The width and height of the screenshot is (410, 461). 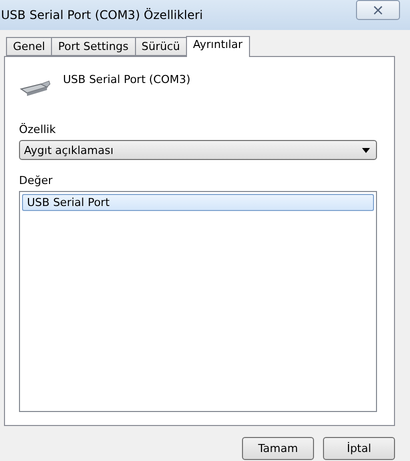 I want to click on property-dropdown: Aygıt açıklaması, so click(x=198, y=150).